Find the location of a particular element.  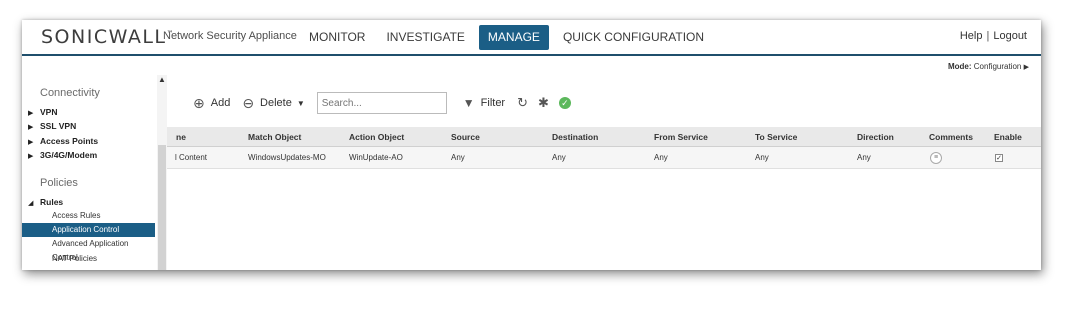

col-from-service: From Service is located at coordinates (681, 136).